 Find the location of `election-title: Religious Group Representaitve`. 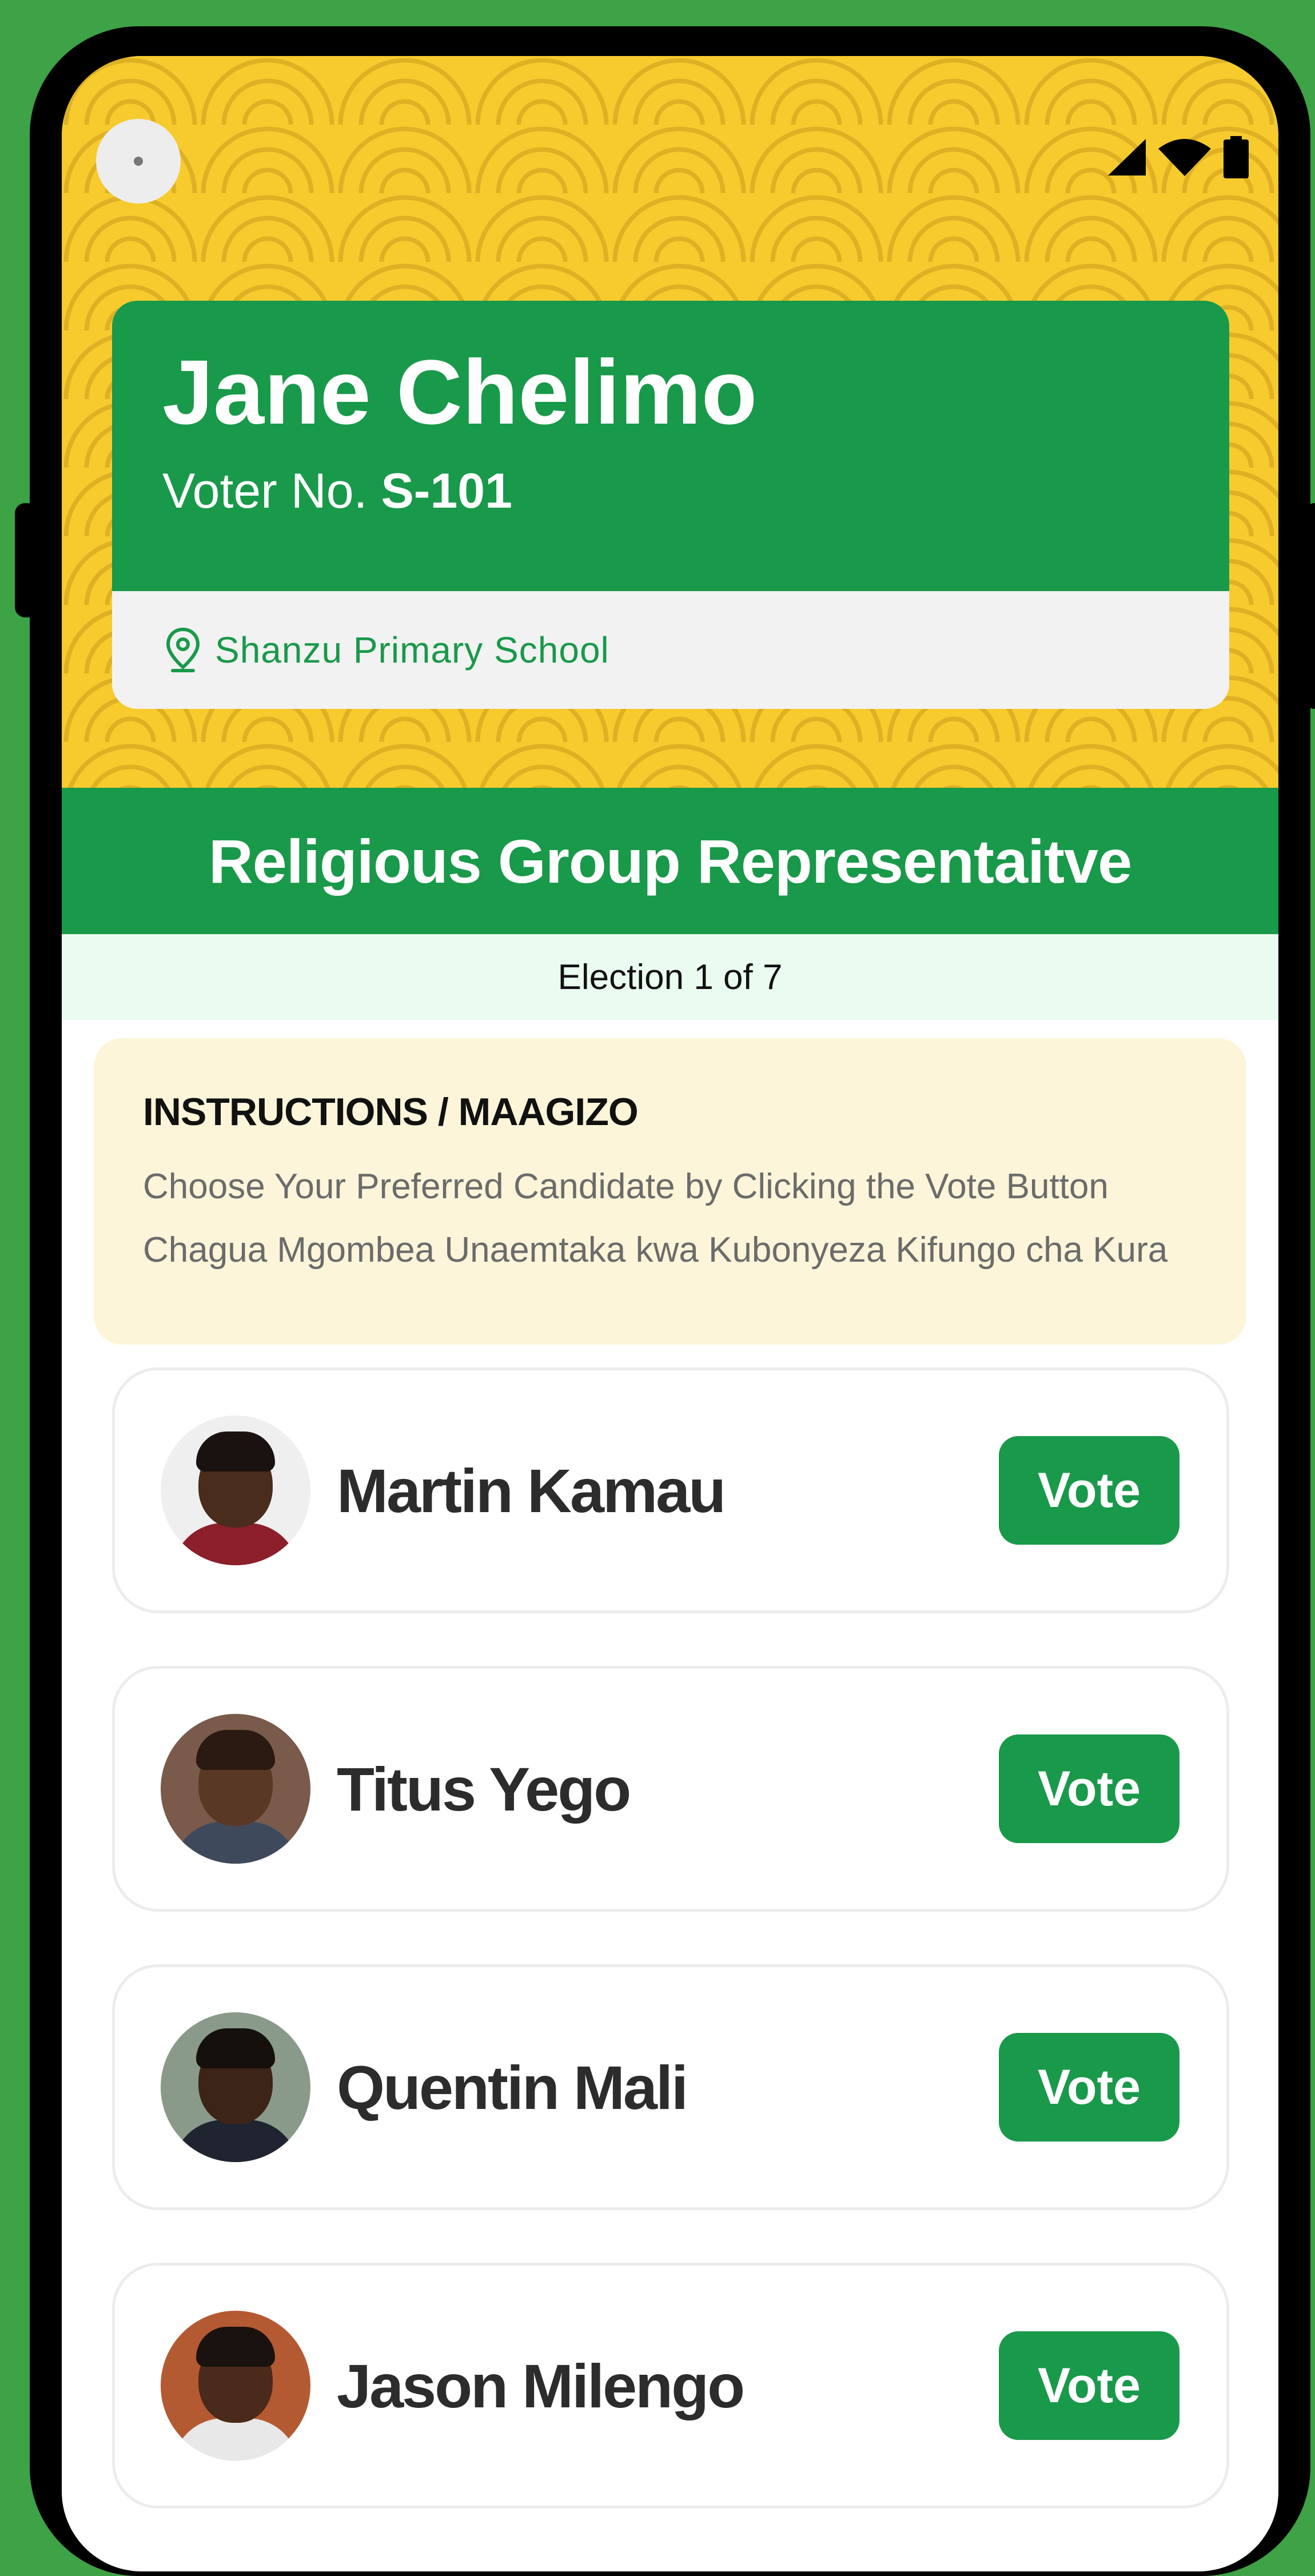

election-title: Religious Group Representaitve is located at coordinates (670, 861).